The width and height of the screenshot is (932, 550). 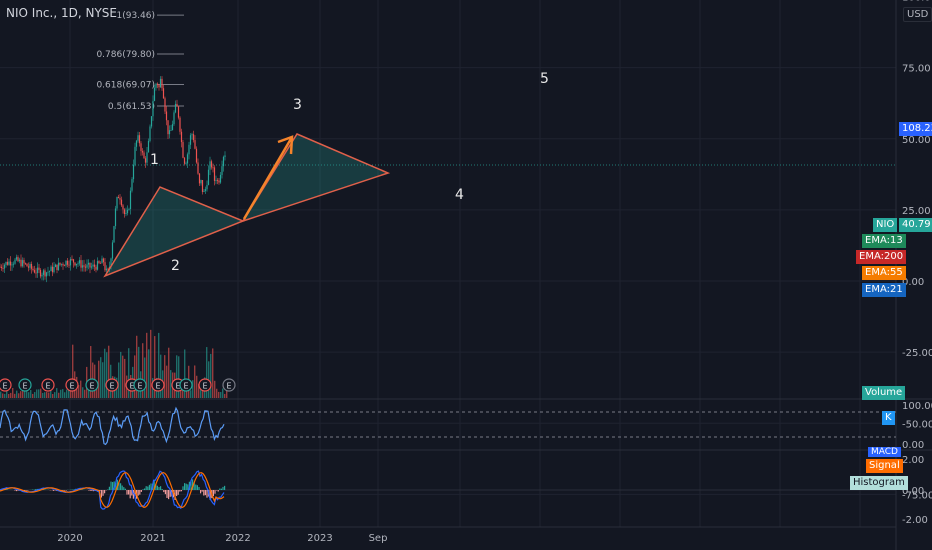 I want to click on currency-button: USD, so click(x=917, y=14).